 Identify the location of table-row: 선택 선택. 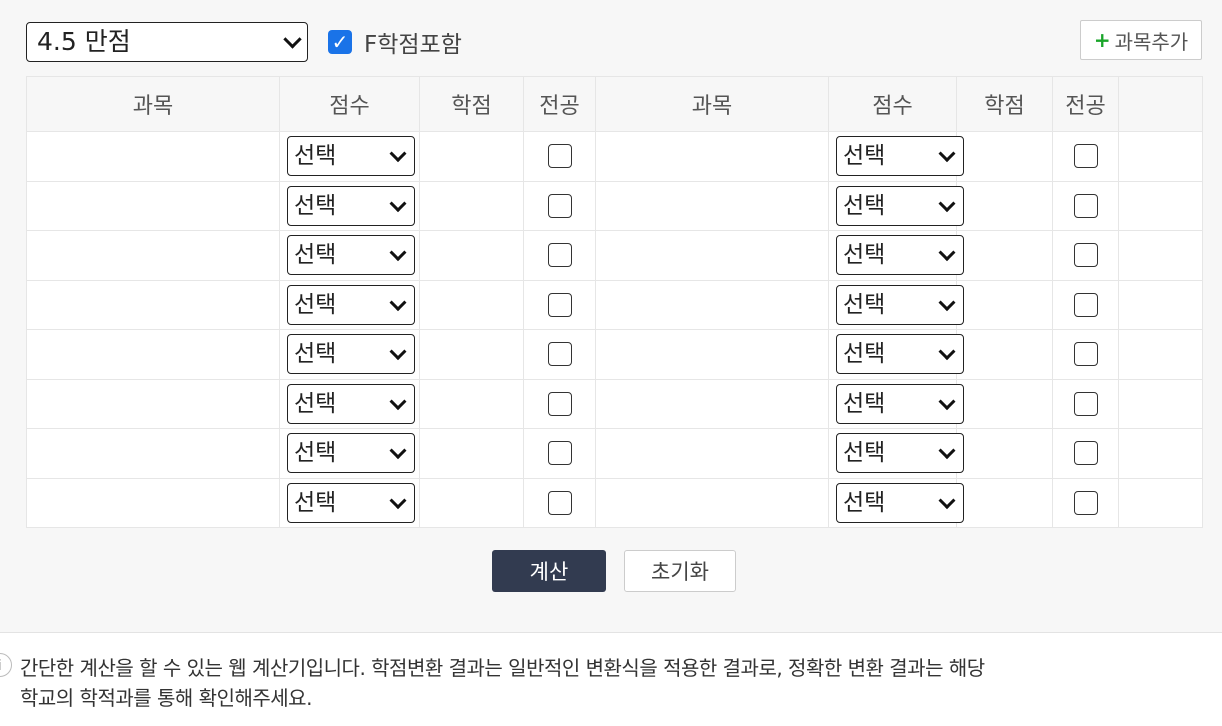
(614, 403).